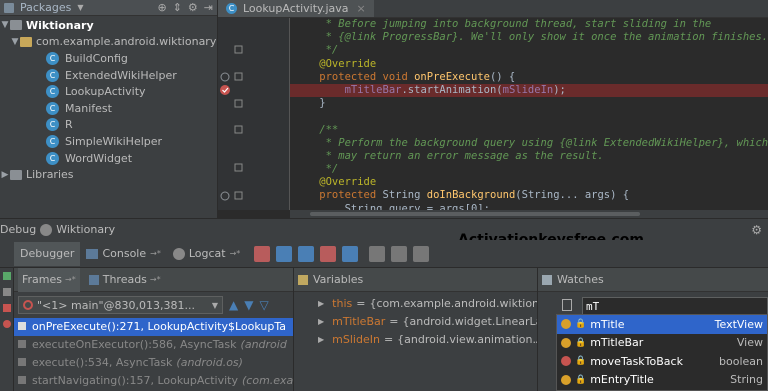  Describe the element at coordinates (452, 89) in the screenshot. I see `code-token: .startAnimation(` at that location.